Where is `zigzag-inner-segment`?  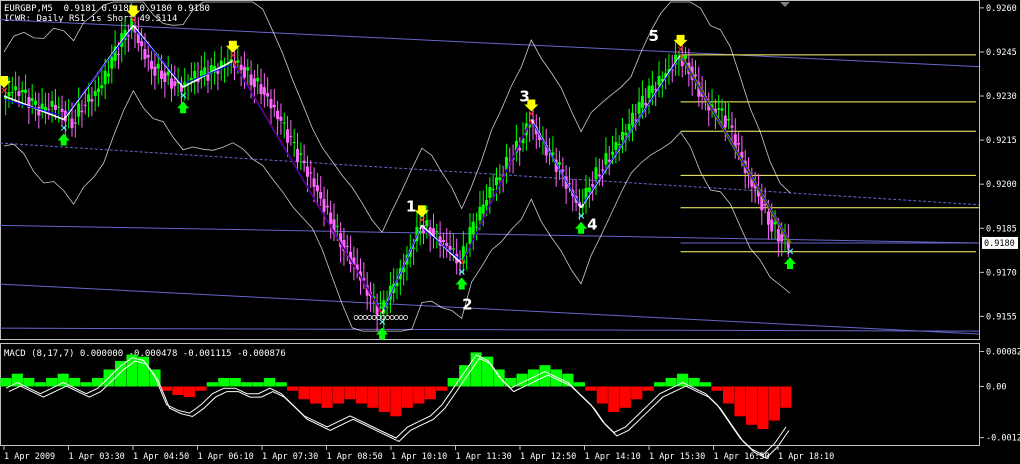
zigzag-inner-segment is located at coordinates (630, 131).